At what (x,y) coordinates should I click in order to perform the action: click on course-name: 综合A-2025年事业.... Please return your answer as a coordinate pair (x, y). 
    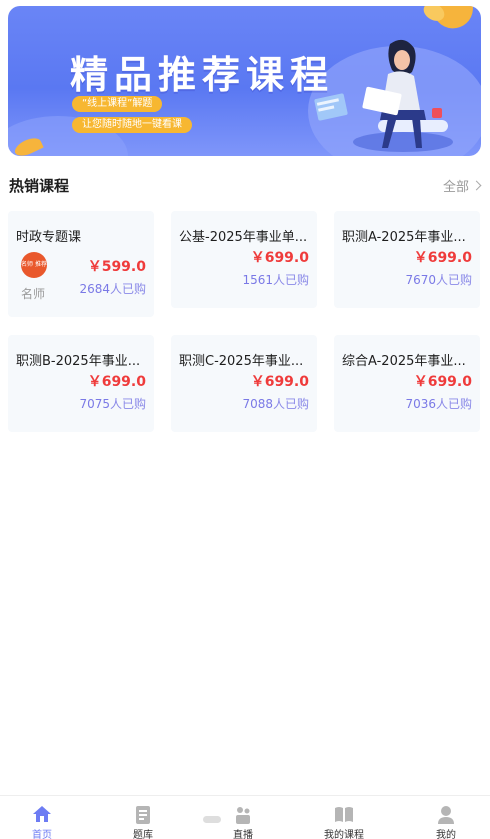
    Looking at the image, I should click on (404, 361).